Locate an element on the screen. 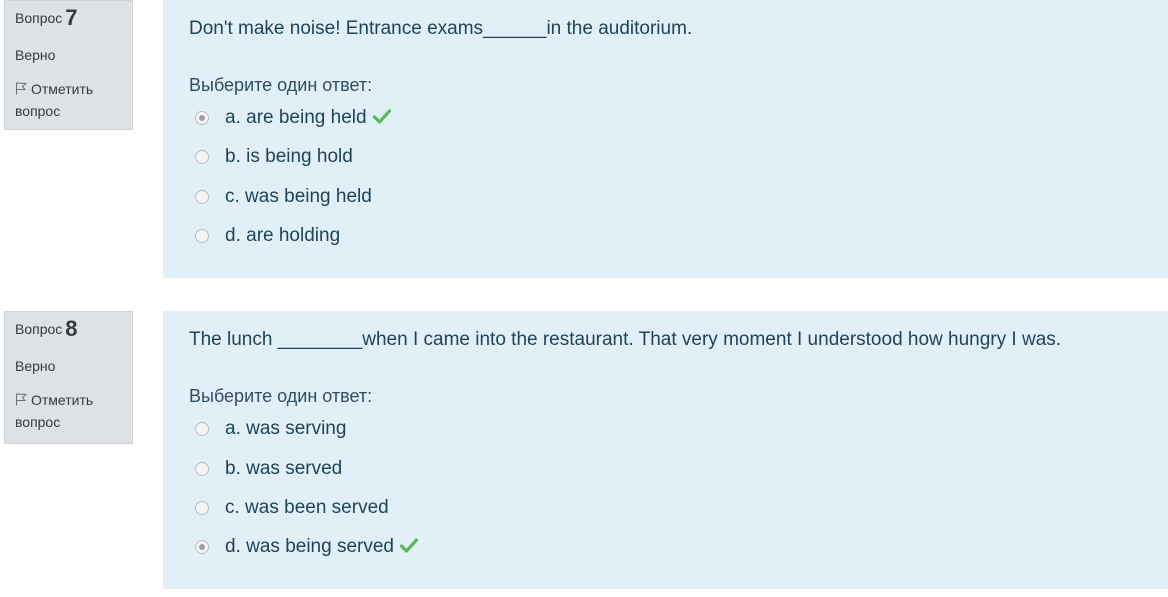 The image size is (1168, 597). answer-option-d: d. was being served is located at coordinates (306, 547).